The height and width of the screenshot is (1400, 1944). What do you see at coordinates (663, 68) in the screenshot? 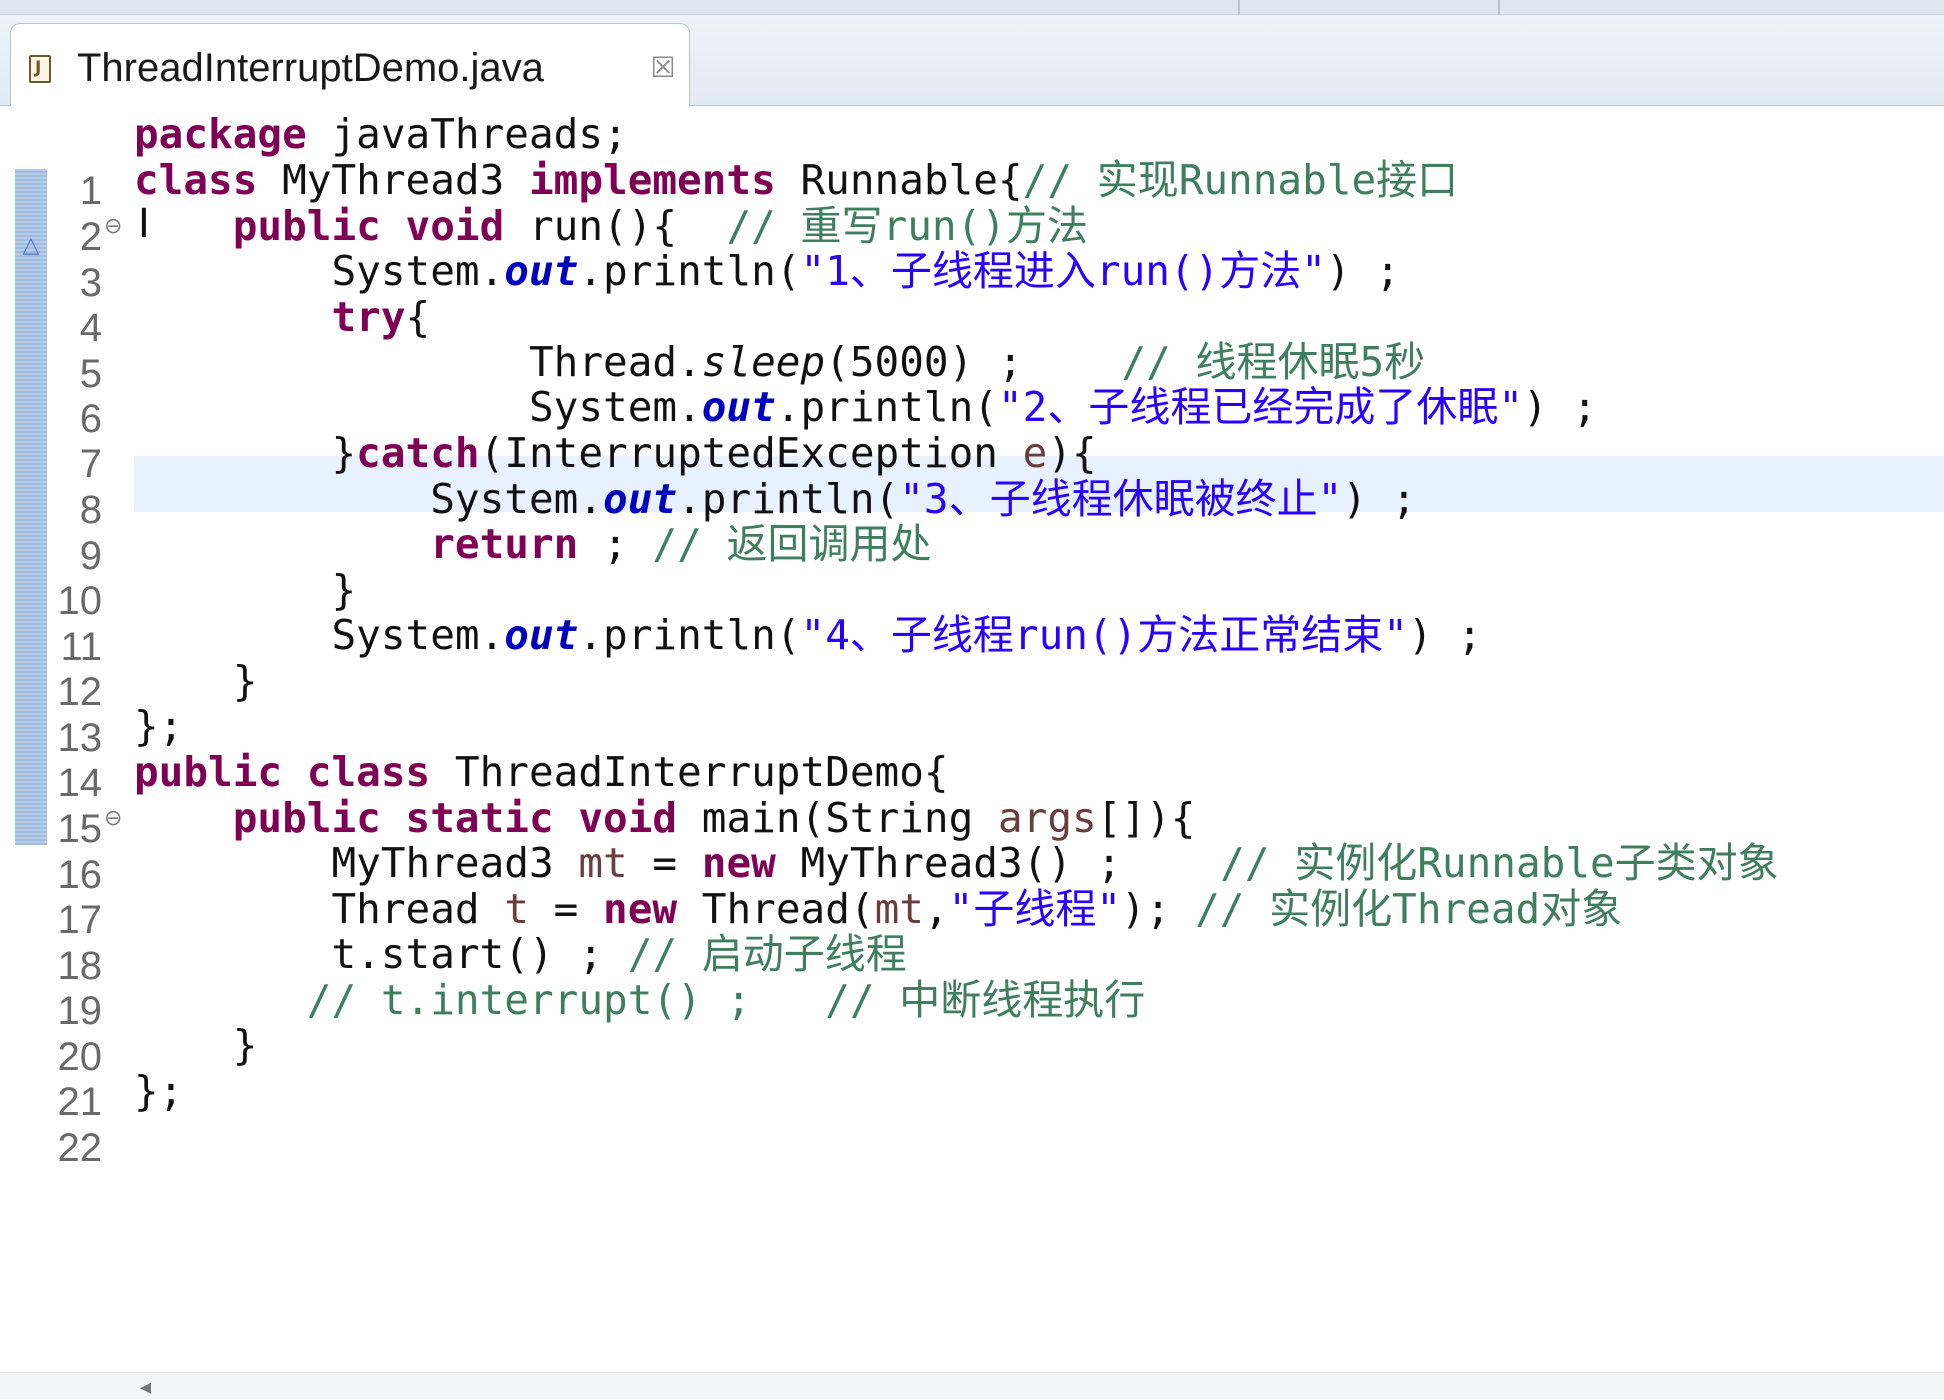
I see `close-icon: ☒` at bounding box center [663, 68].